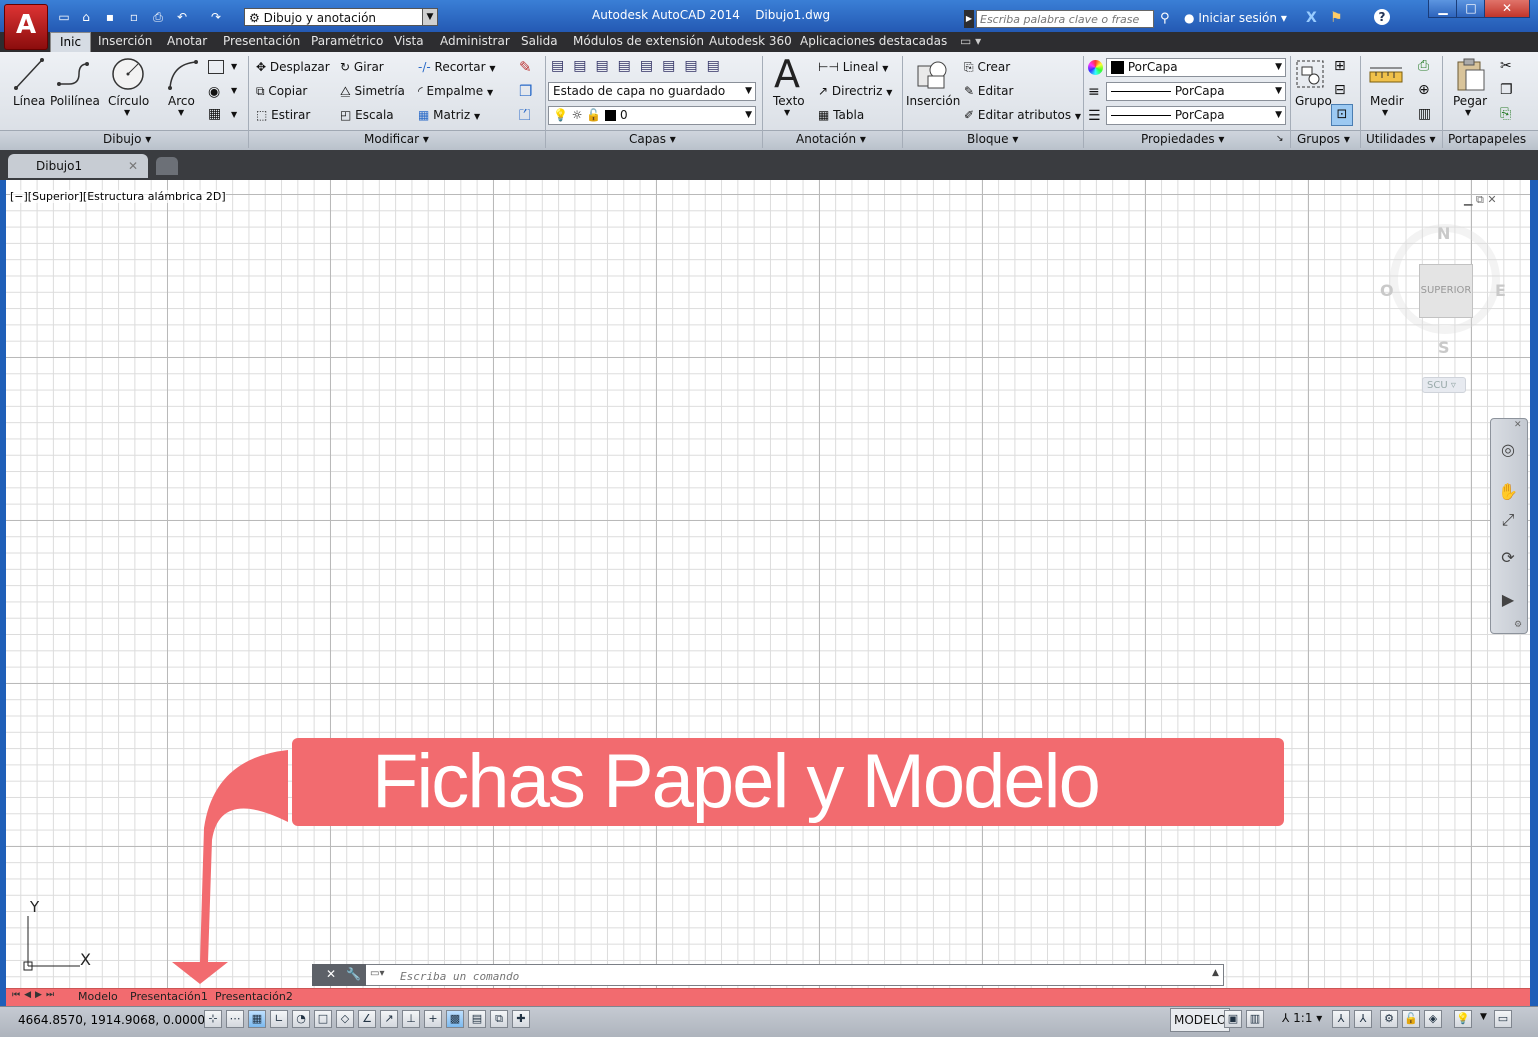 This screenshot has width=1538, height=1037. What do you see at coordinates (1506, 66) in the screenshot?
I see `cut-icon: ✂` at bounding box center [1506, 66].